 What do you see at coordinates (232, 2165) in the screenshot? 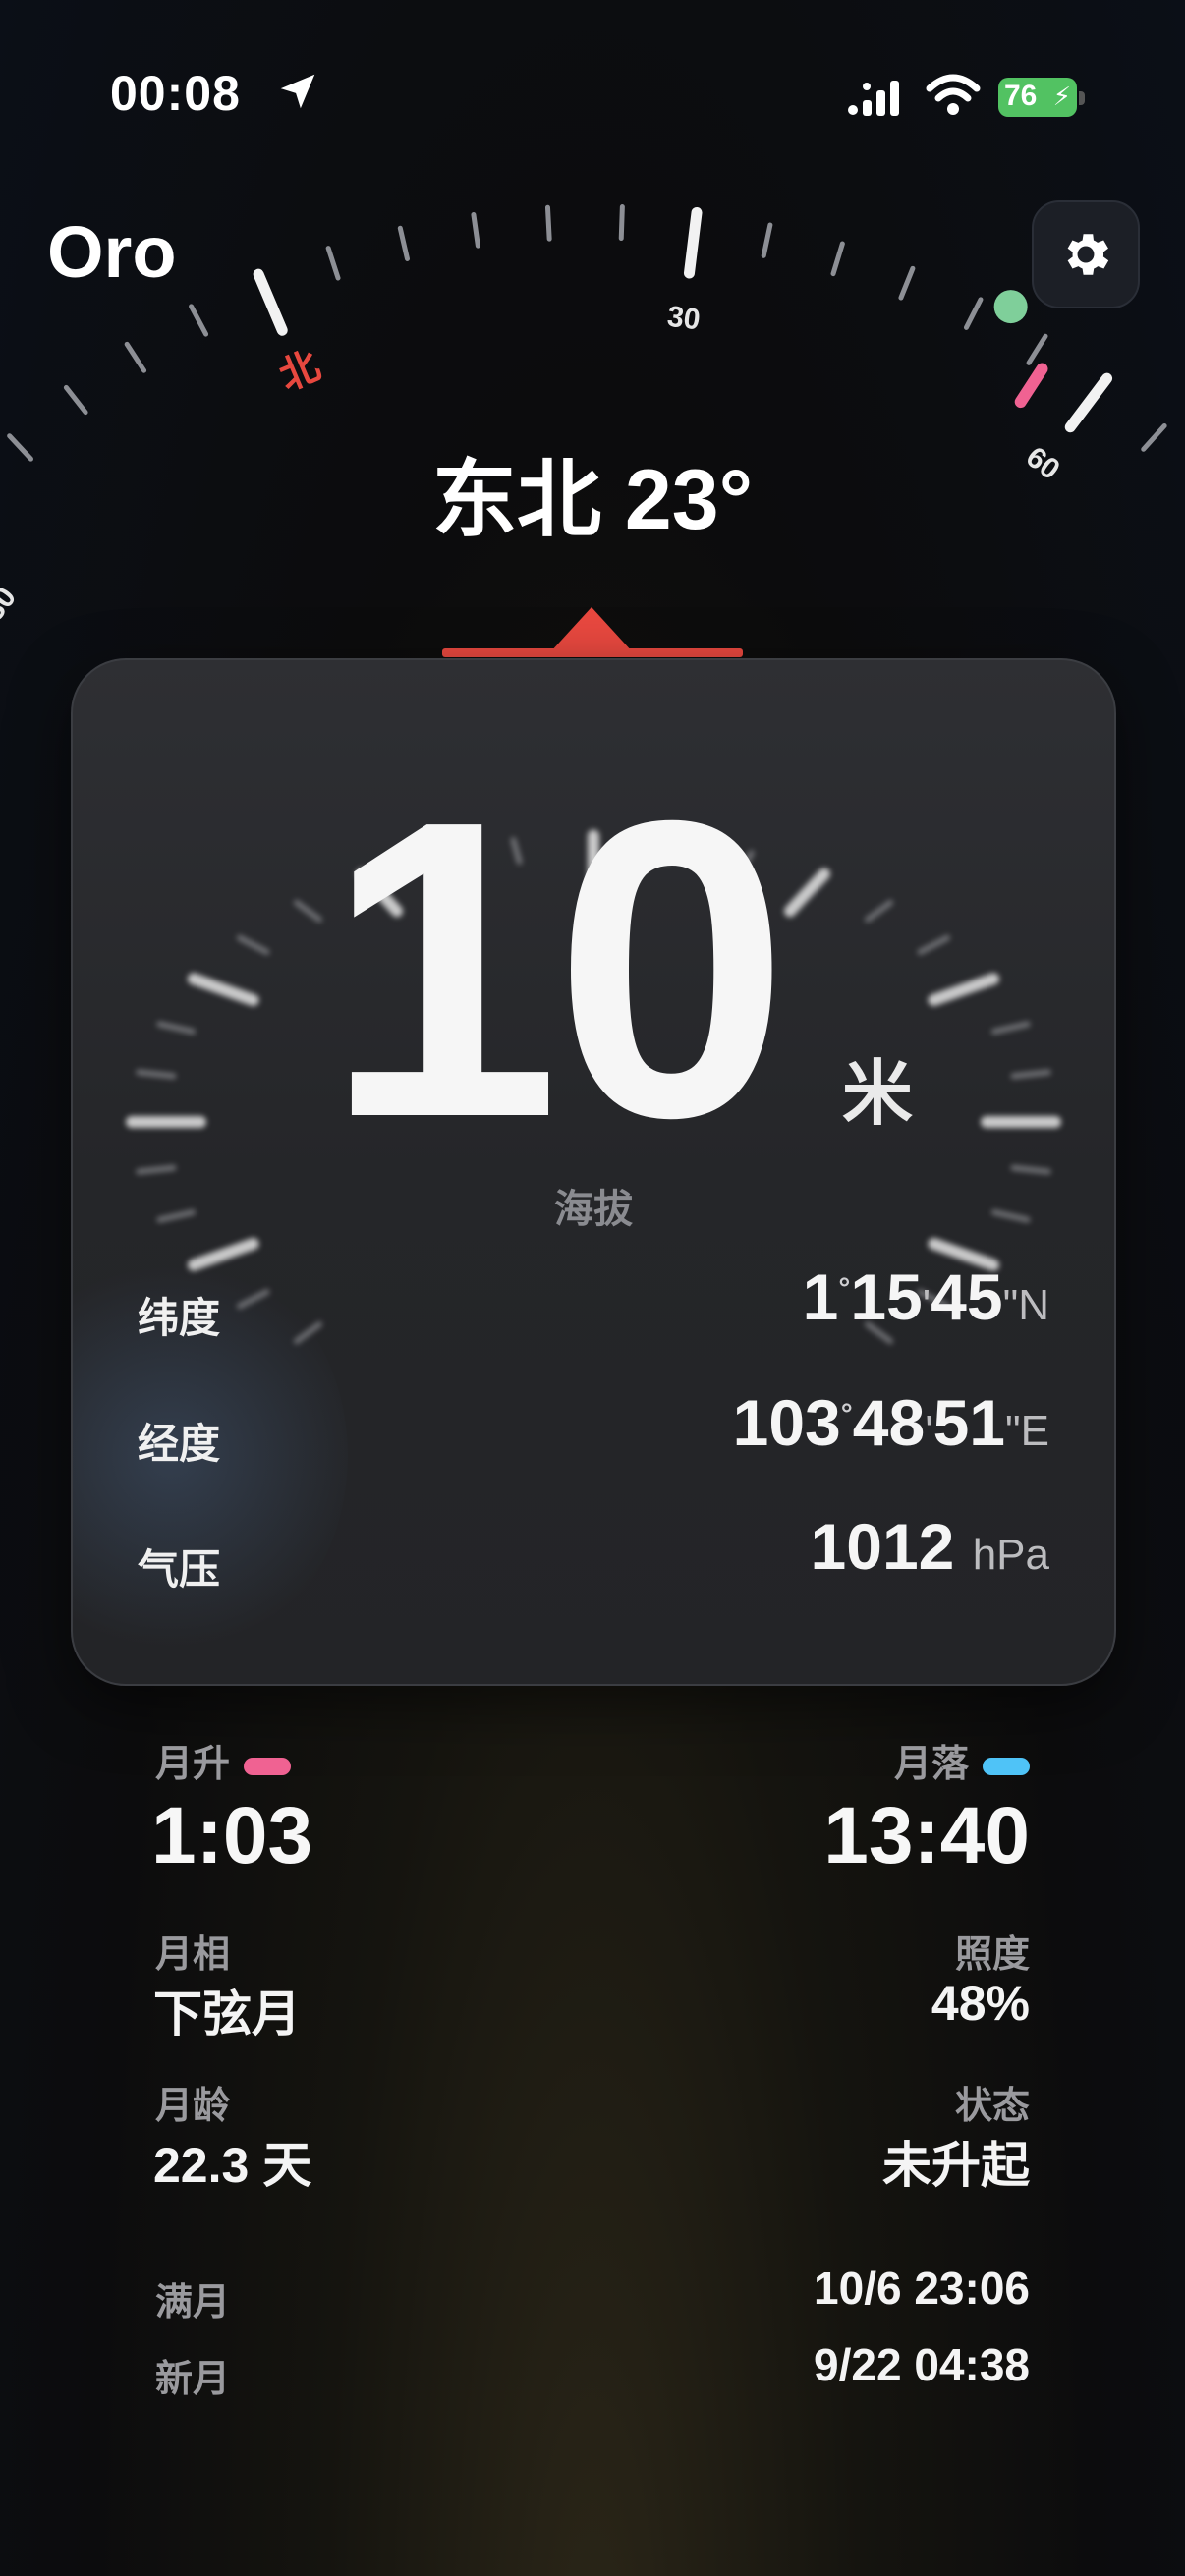
I see `moon-age-value: 22.3 天` at bounding box center [232, 2165].